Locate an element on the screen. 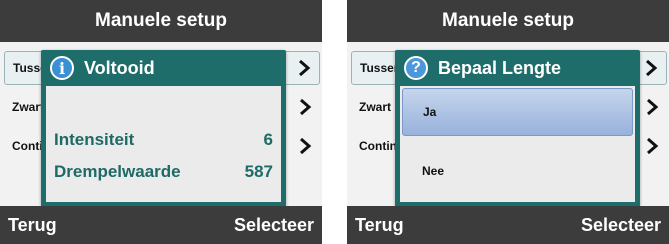 This screenshot has height=244, width=669. option-no: Nee is located at coordinates (517, 171).